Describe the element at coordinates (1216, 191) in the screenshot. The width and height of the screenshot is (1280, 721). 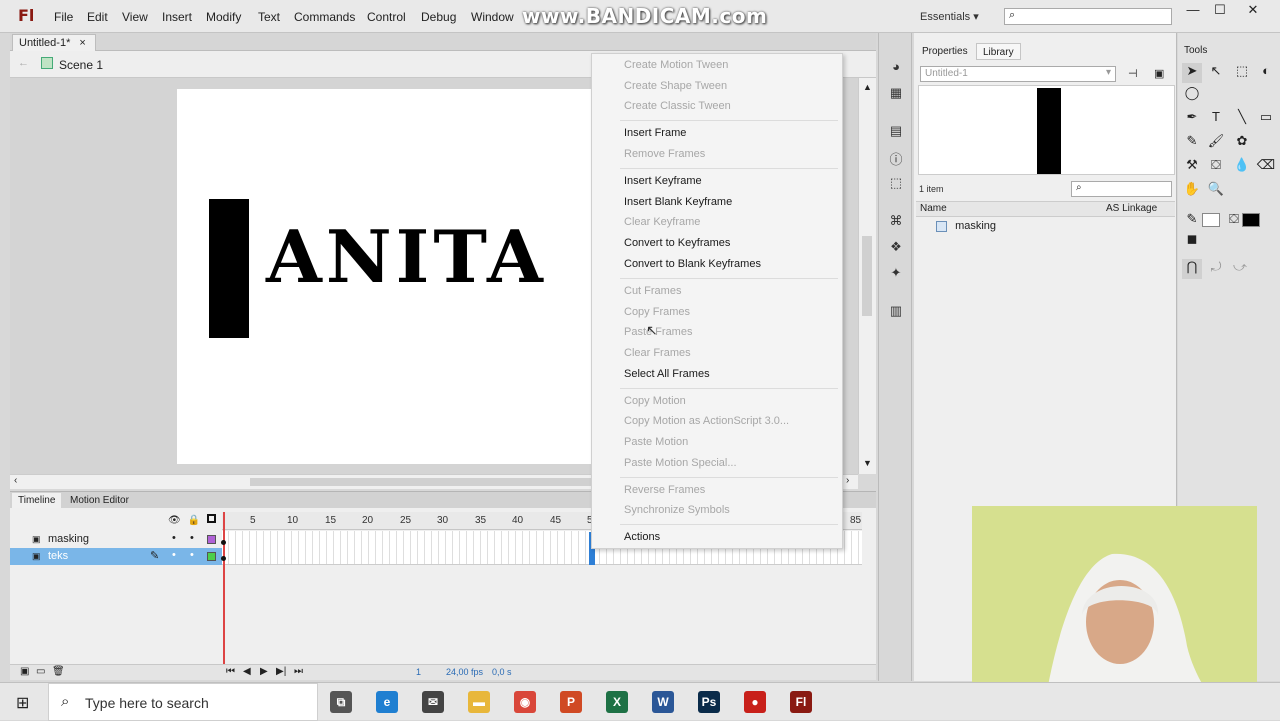
I see `zoom-tool-icon: 🔍` at that location.